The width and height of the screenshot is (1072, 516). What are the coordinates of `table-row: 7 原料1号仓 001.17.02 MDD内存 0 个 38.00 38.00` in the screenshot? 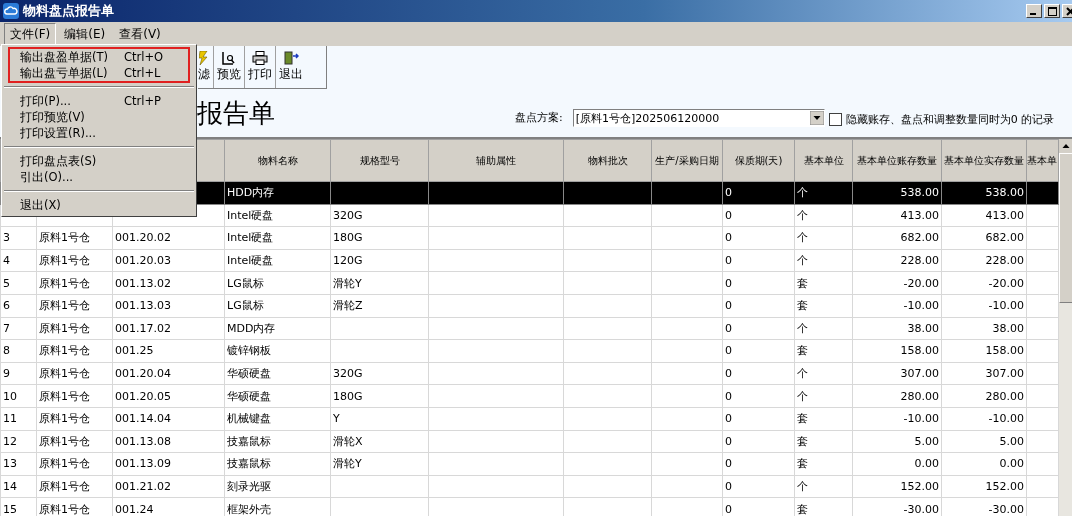 It's located at (529, 328).